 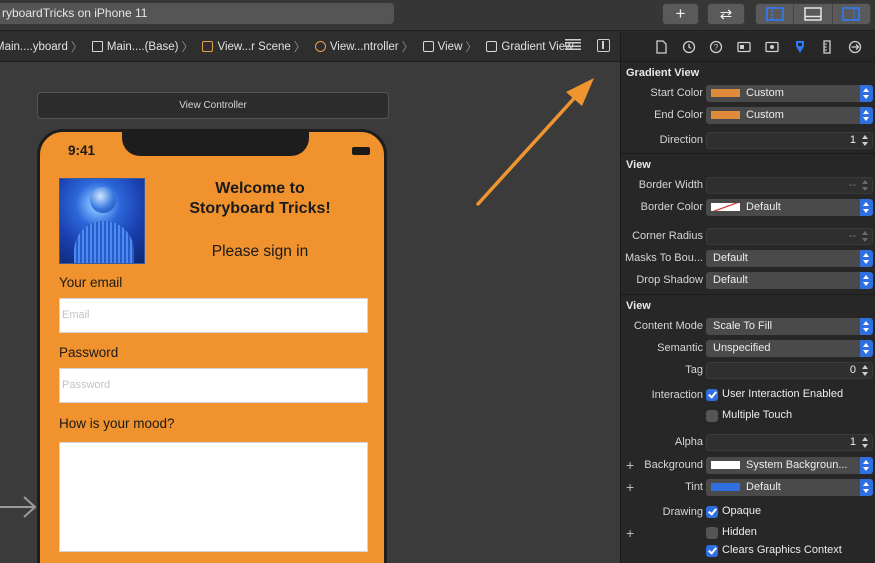 I want to click on welcome-title: Welcome to Storyboard Tricks!, so click(x=260, y=199).